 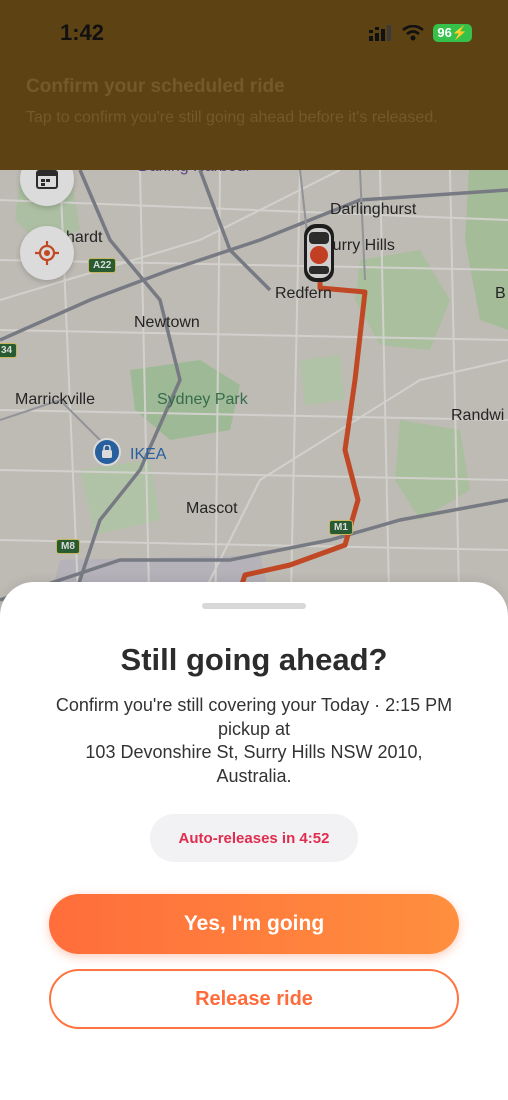 What do you see at coordinates (254, 999) in the screenshot?
I see `release-ride-button: Release ride` at bounding box center [254, 999].